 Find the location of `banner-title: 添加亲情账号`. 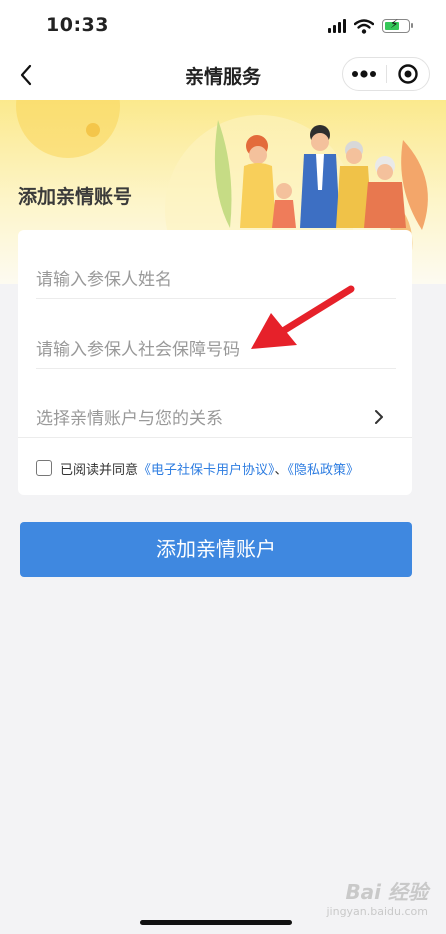

banner-title: 添加亲情账号 is located at coordinates (75, 197).